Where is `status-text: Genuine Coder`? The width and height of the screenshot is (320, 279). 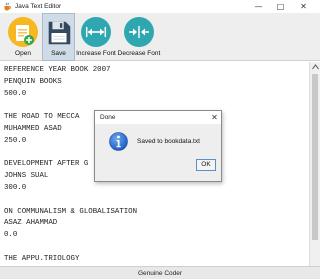 status-text: Genuine Coder is located at coordinates (160, 273).